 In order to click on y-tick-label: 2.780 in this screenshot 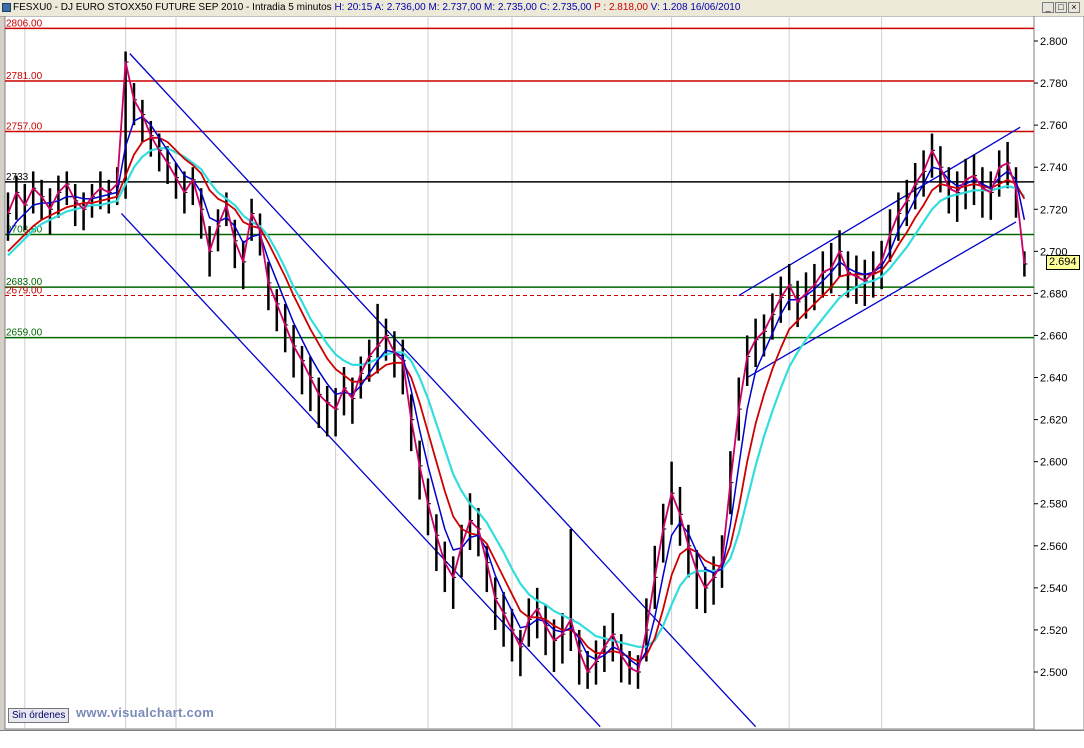, I will do `click(1054, 84)`.